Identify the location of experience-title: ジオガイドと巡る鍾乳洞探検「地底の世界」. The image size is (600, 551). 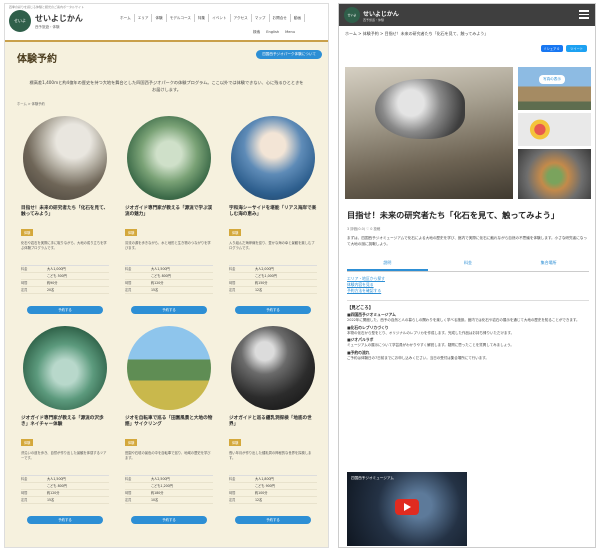
(273, 422).